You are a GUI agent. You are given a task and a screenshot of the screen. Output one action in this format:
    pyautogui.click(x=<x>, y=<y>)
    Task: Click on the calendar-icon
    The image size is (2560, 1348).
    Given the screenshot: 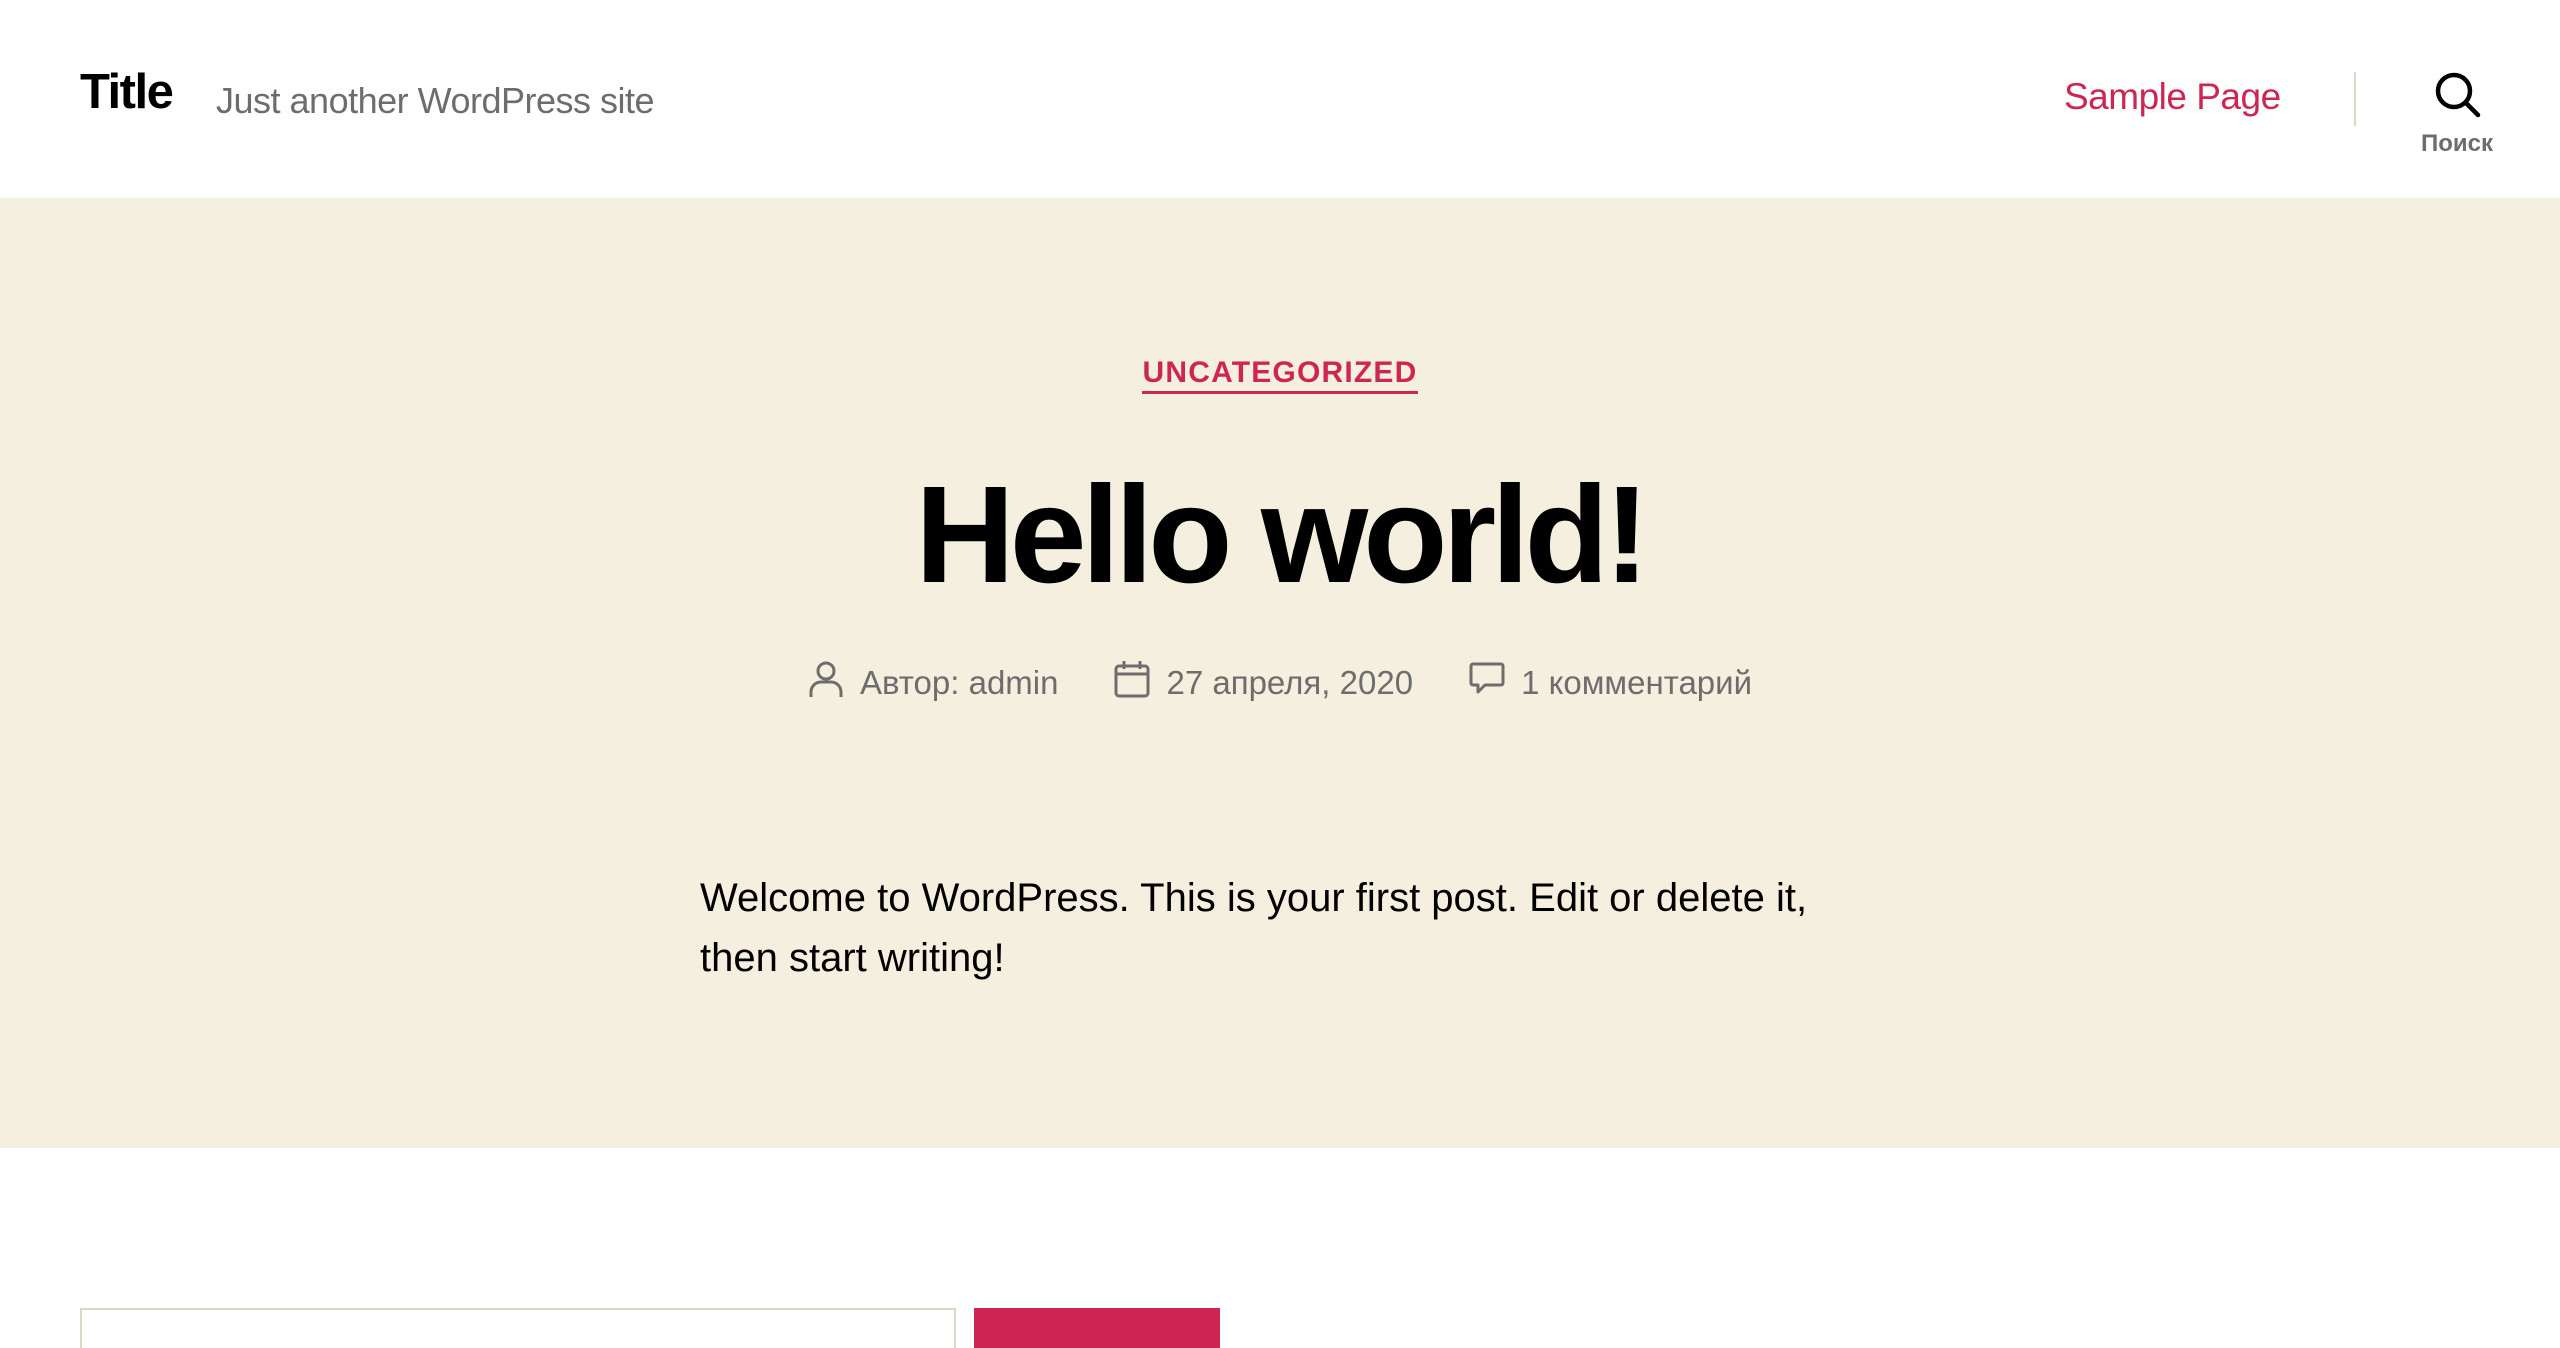 What is the action you would take?
    pyautogui.click(x=1140, y=683)
    